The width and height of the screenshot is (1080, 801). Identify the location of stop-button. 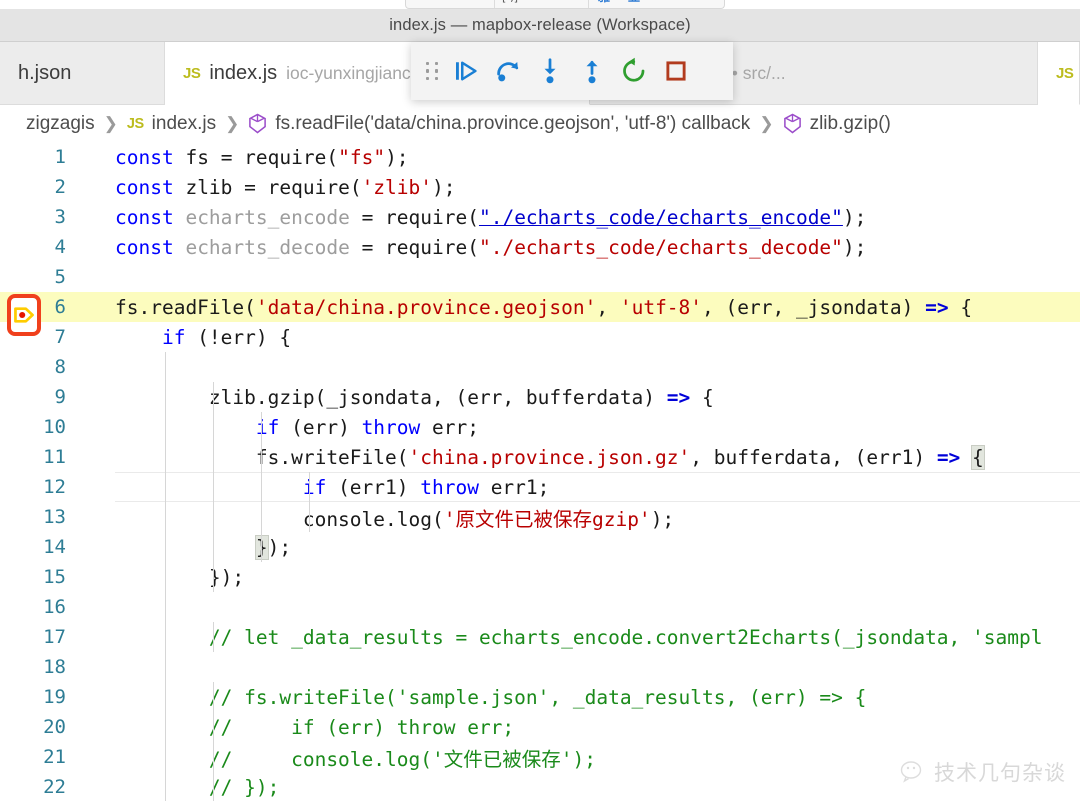
(676, 71).